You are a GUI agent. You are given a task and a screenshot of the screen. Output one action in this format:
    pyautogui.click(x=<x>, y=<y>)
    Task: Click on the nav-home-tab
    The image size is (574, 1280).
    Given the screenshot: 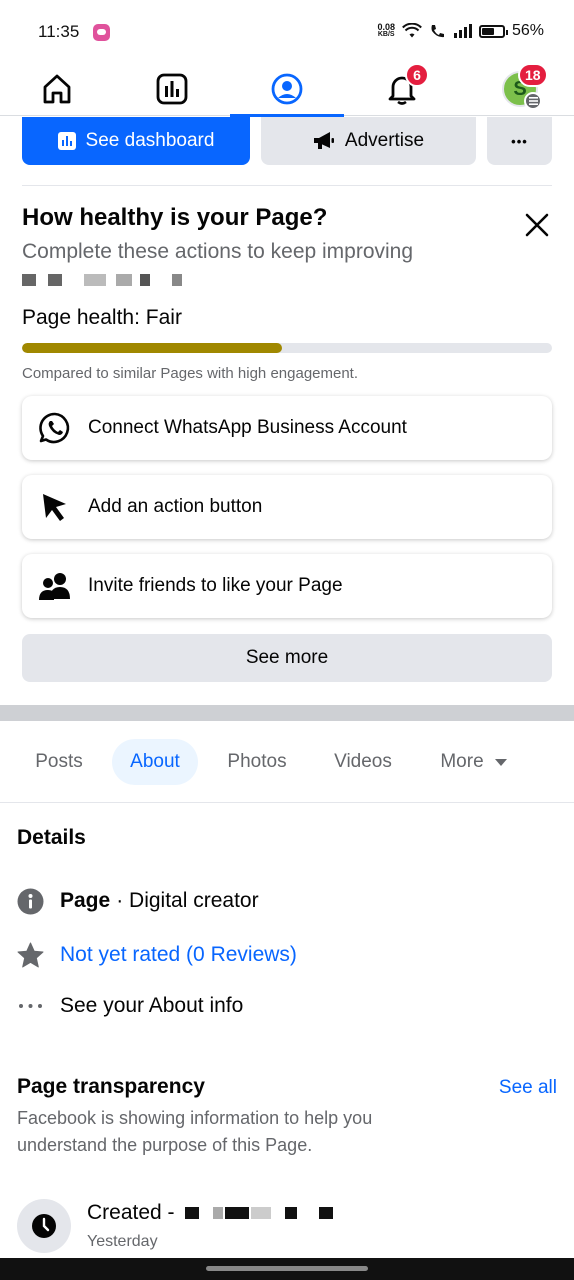 What is the action you would take?
    pyautogui.click(x=57, y=89)
    